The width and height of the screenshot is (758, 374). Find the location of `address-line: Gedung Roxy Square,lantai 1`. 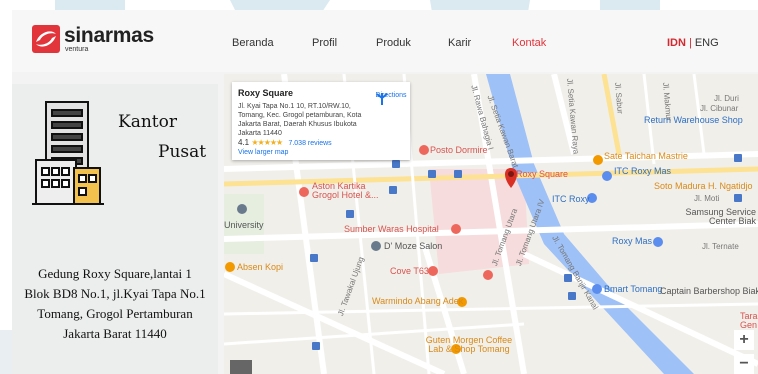

address-line: Gedung Roxy Square,lantai 1 is located at coordinates (115, 273).